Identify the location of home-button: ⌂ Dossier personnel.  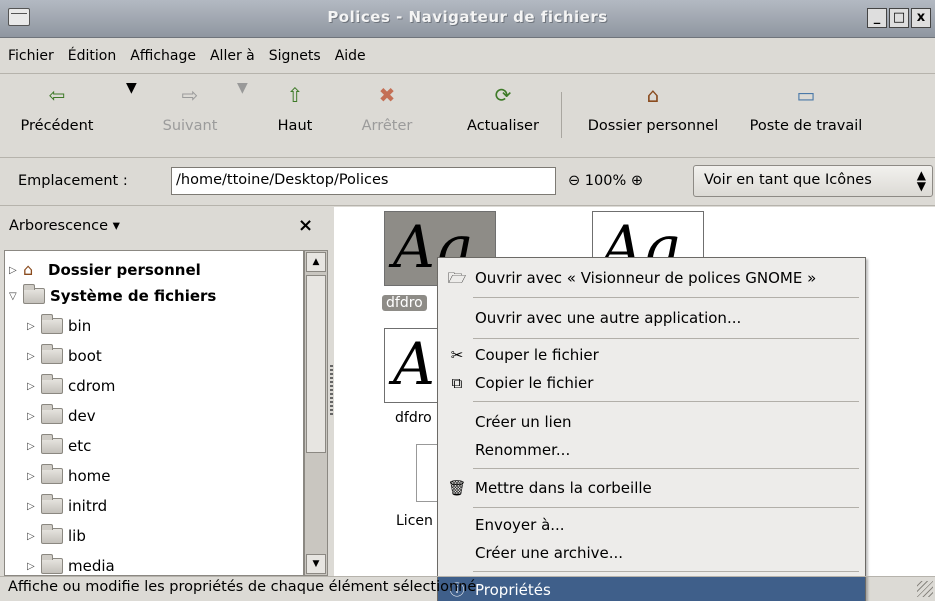
(653, 107).